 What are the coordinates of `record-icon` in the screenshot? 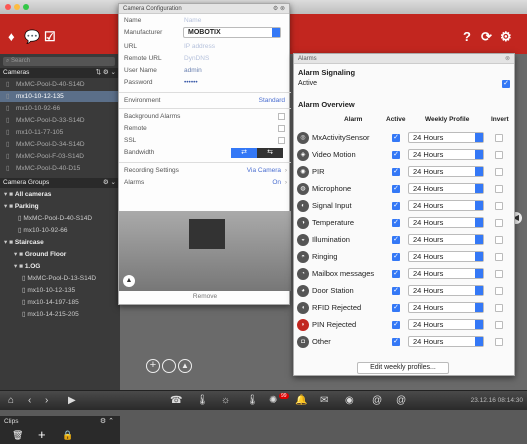 It's located at (169, 366).